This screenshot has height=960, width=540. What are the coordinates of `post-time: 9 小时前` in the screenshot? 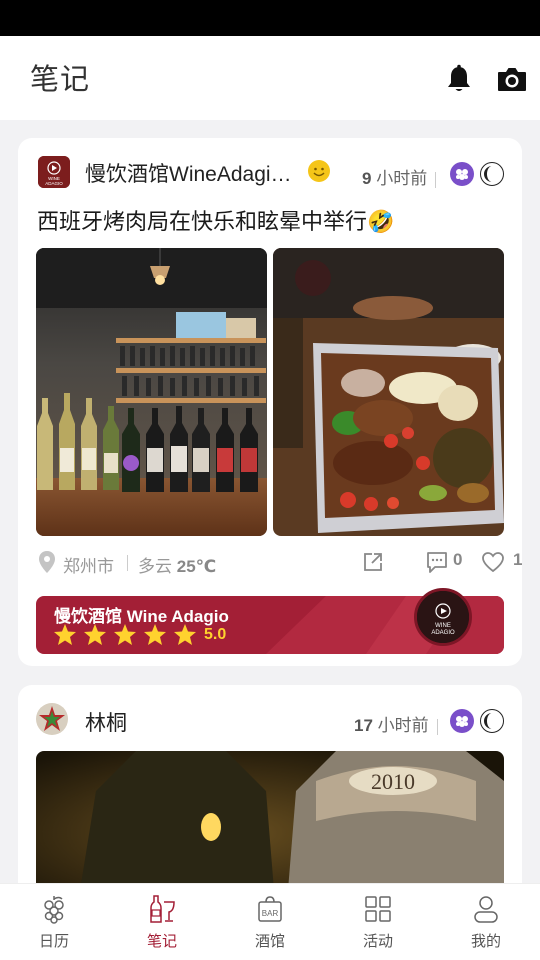 It's located at (399, 176).